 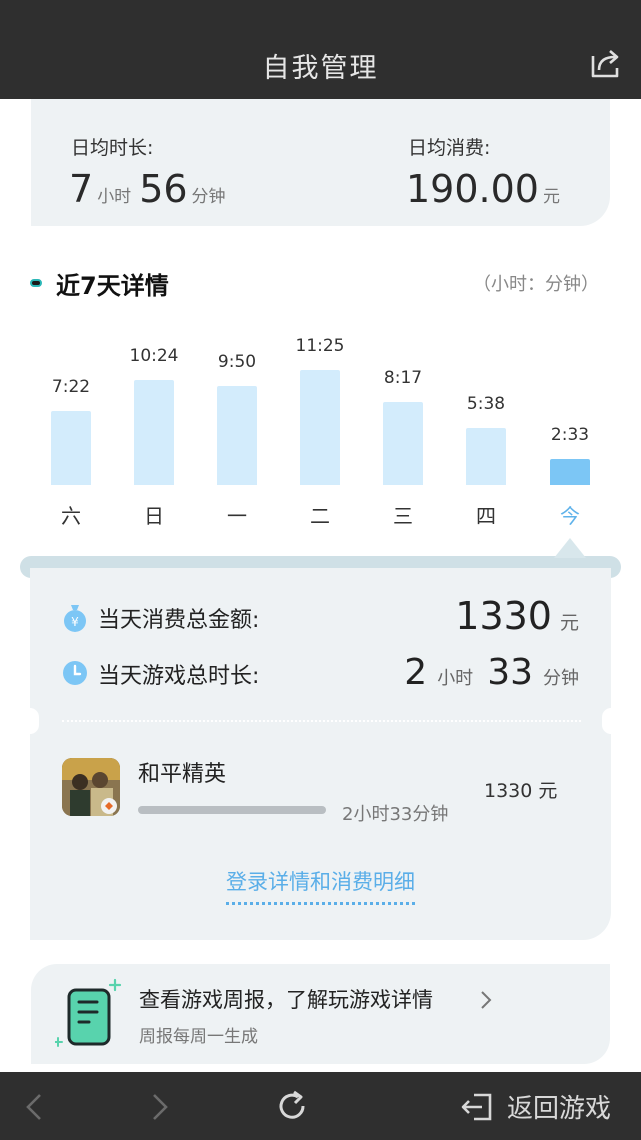 I want to click on chevron-right-icon, so click(x=486, y=1000).